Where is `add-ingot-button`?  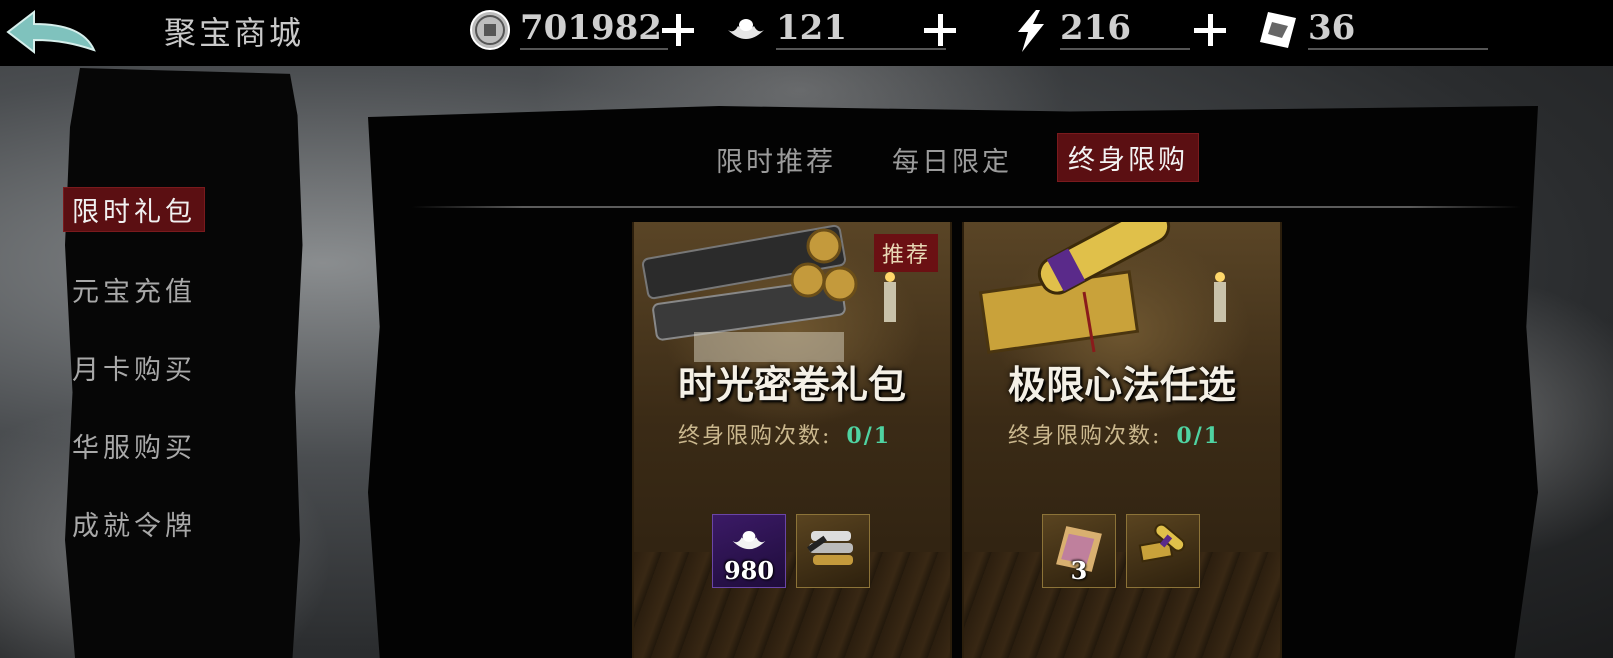
add-ingot-button is located at coordinates (940, 30).